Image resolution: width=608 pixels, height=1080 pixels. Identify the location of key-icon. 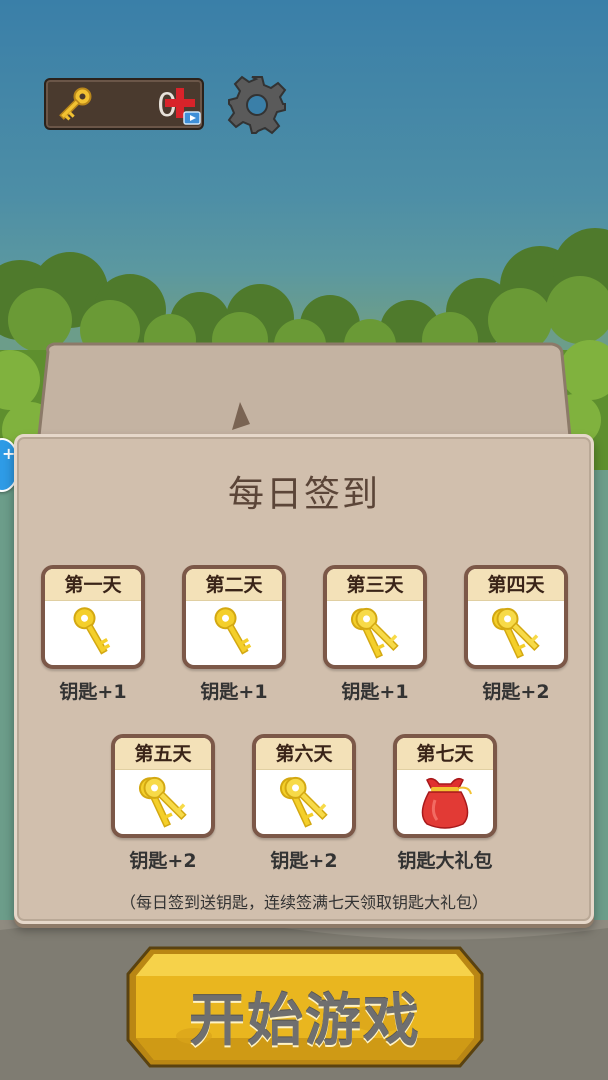
(75, 104).